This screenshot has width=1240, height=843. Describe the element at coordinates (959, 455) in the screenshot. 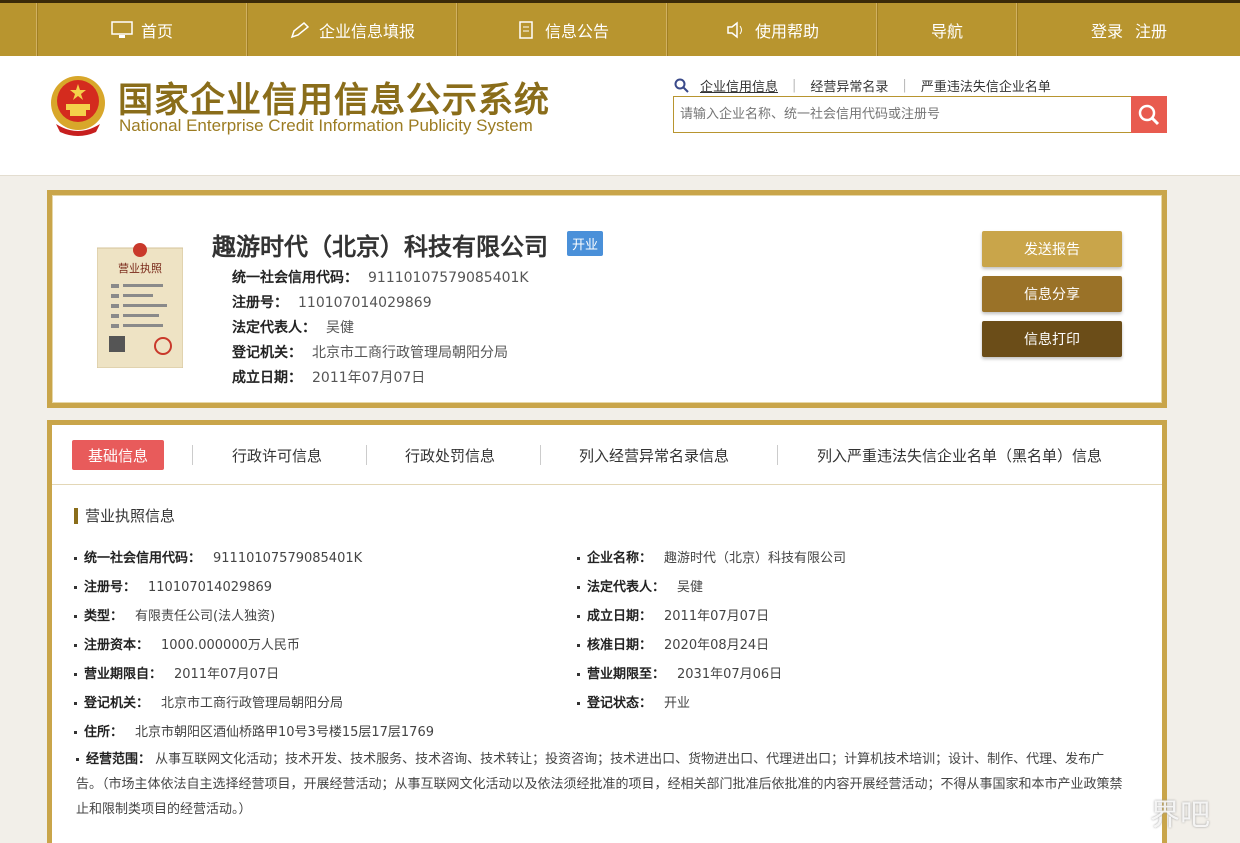

I see `tab-blacklist: 列入严重违法失信企业名单（黑名单）信息` at that location.